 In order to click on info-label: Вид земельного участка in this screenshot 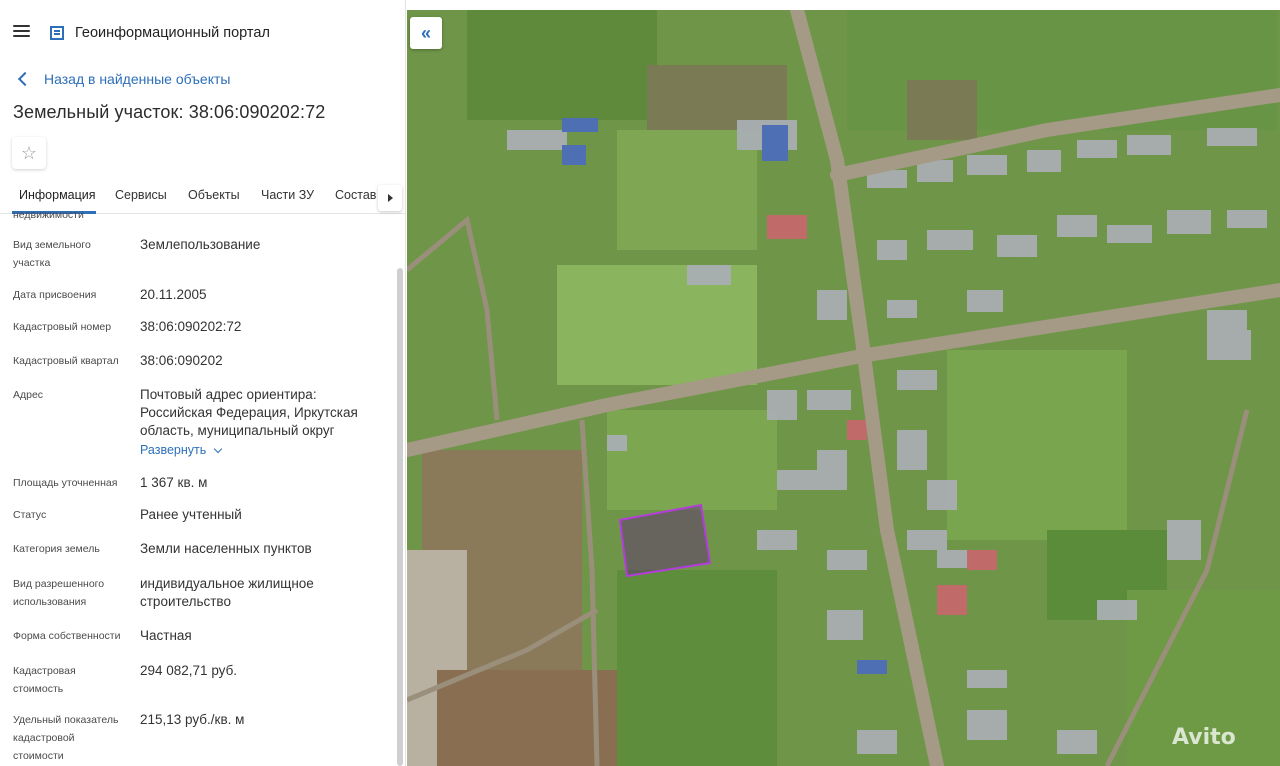, I will do `click(52, 254)`.